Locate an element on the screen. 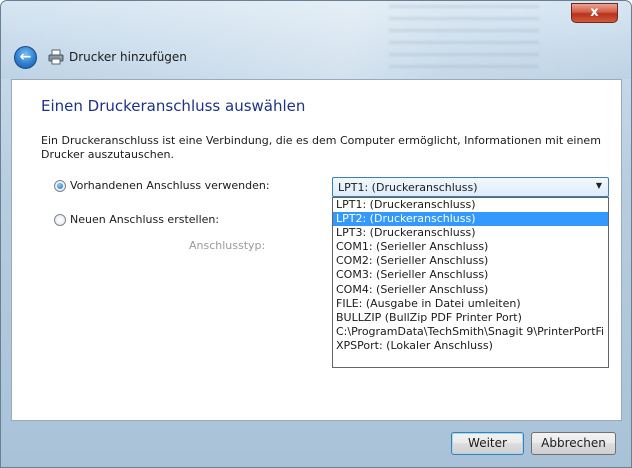  port-combobox: LPT1: (Druckeranschluss) ▼ is located at coordinates (470, 187).